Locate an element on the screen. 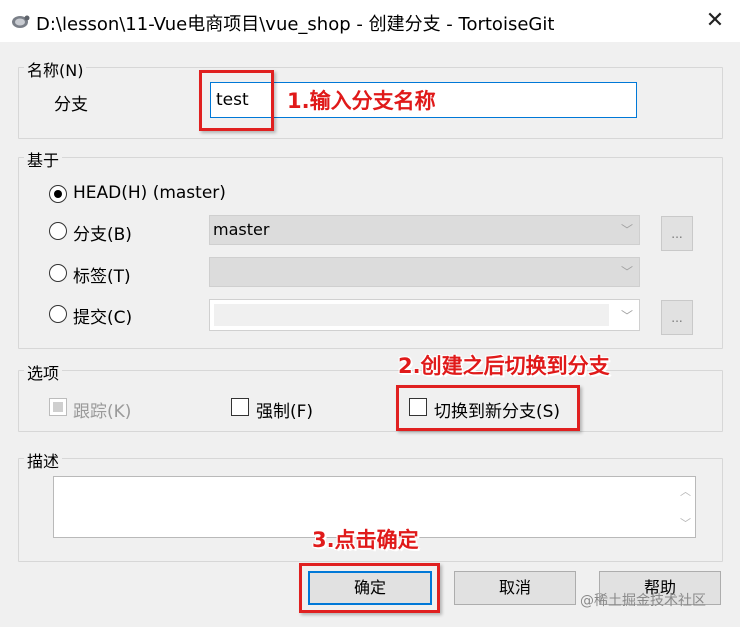 This screenshot has height=627, width=740. branch-select: master ﹀ is located at coordinates (424, 230).